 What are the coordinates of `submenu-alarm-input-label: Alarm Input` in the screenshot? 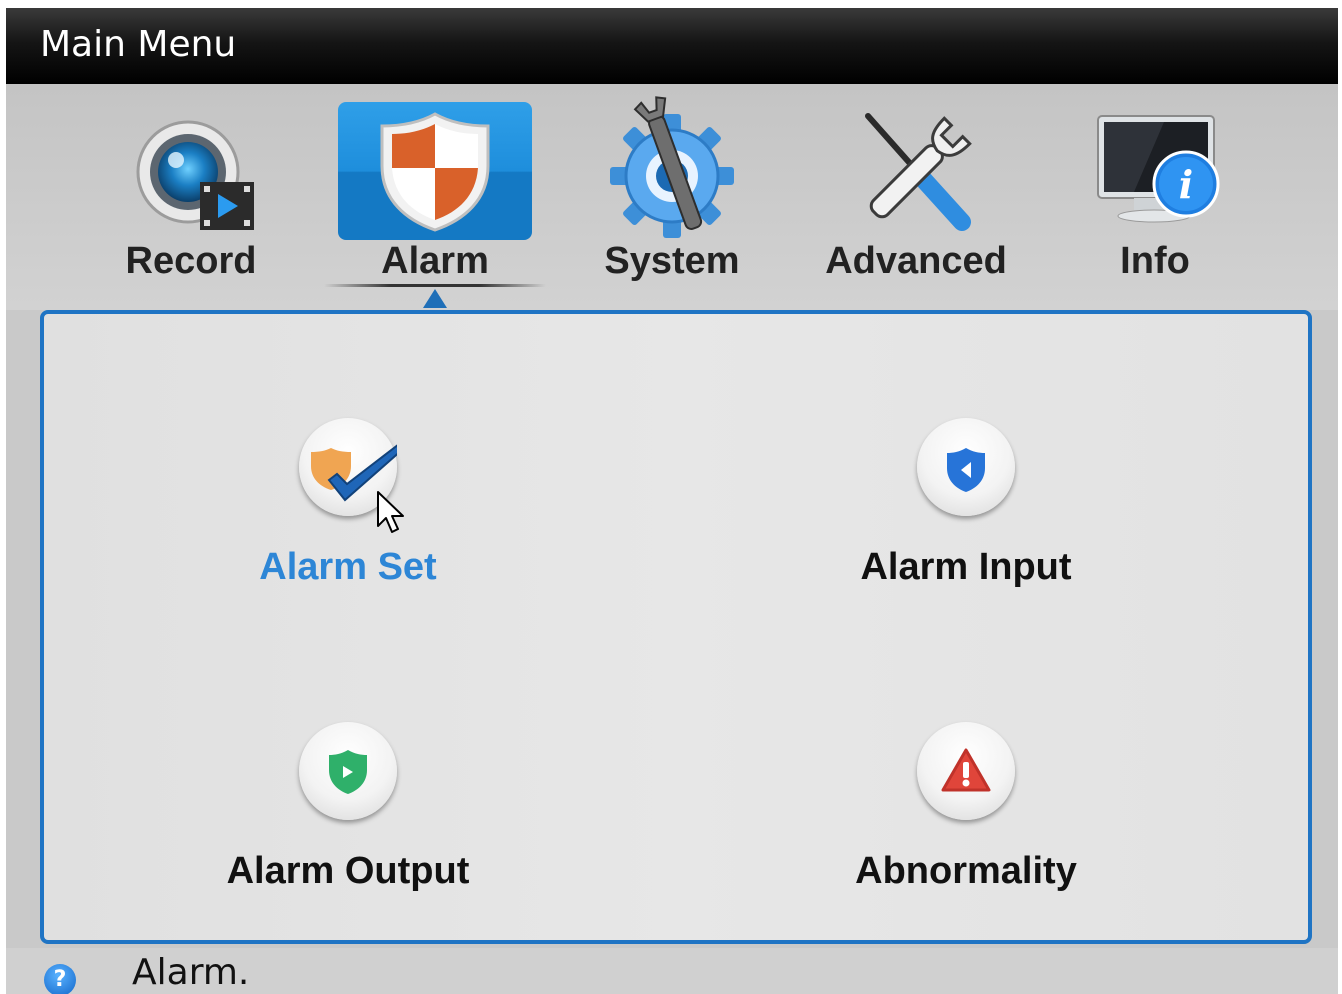 It's located at (966, 567).